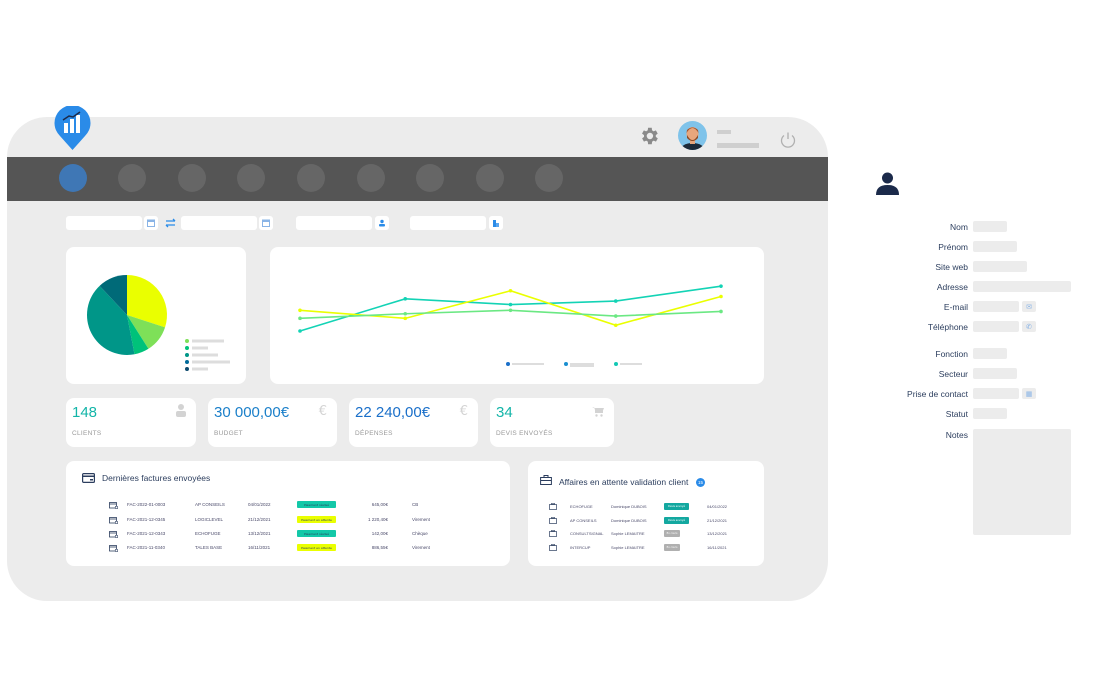 Image resolution: width=1100 pixels, height=700 pixels. What do you see at coordinates (146, 519) in the screenshot?
I see `invoice-ref: FAC-2021-12-0345` at bounding box center [146, 519].